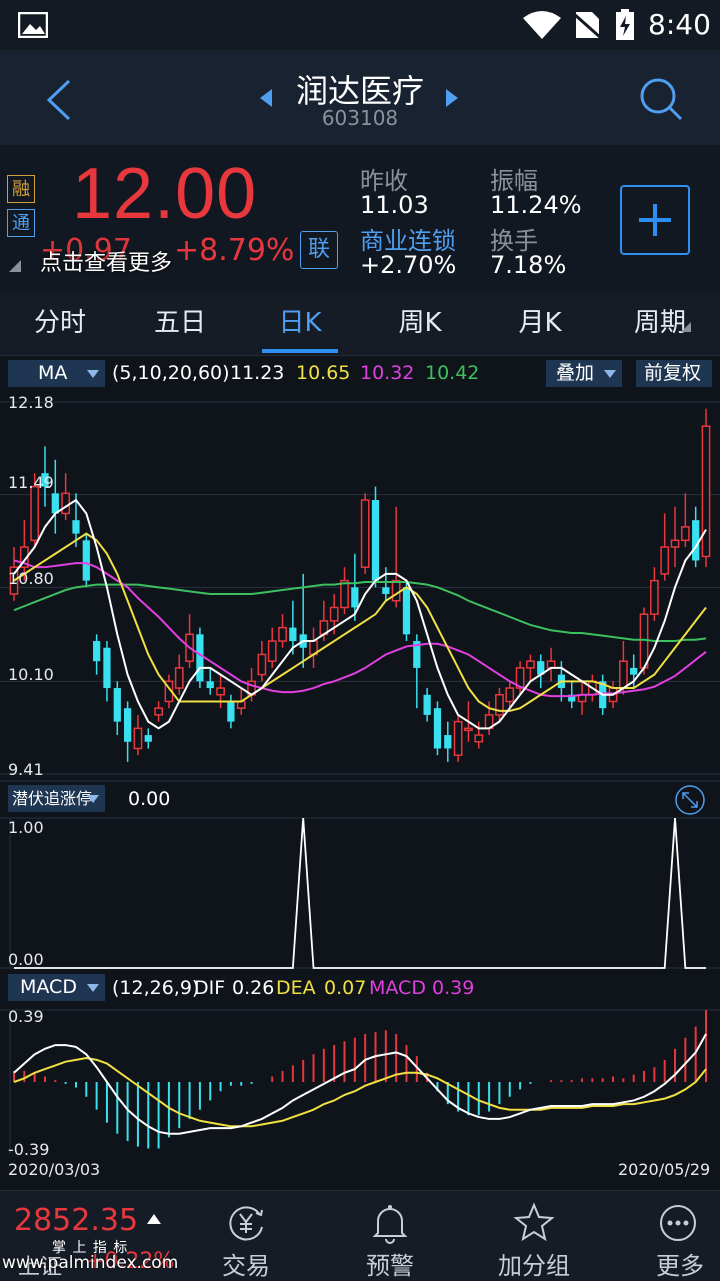 Image resolution: width=720 pixels, height=1281 pixels. Describe the element at coordinates (15, 266) in the screenshot. I see `corner-icon` at that location.